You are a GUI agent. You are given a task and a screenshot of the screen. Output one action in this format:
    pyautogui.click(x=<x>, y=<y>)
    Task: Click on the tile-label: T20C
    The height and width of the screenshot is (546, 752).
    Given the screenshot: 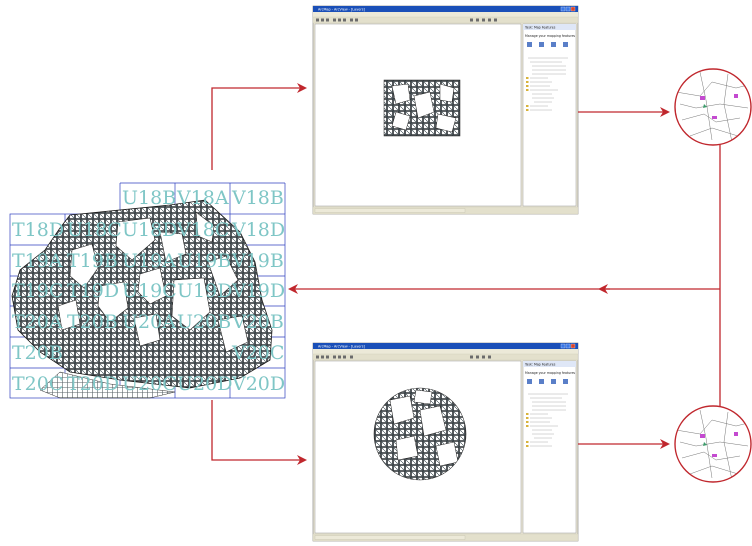 What is the action you would take?
    pyautogui.click(x=37, y=384)
    